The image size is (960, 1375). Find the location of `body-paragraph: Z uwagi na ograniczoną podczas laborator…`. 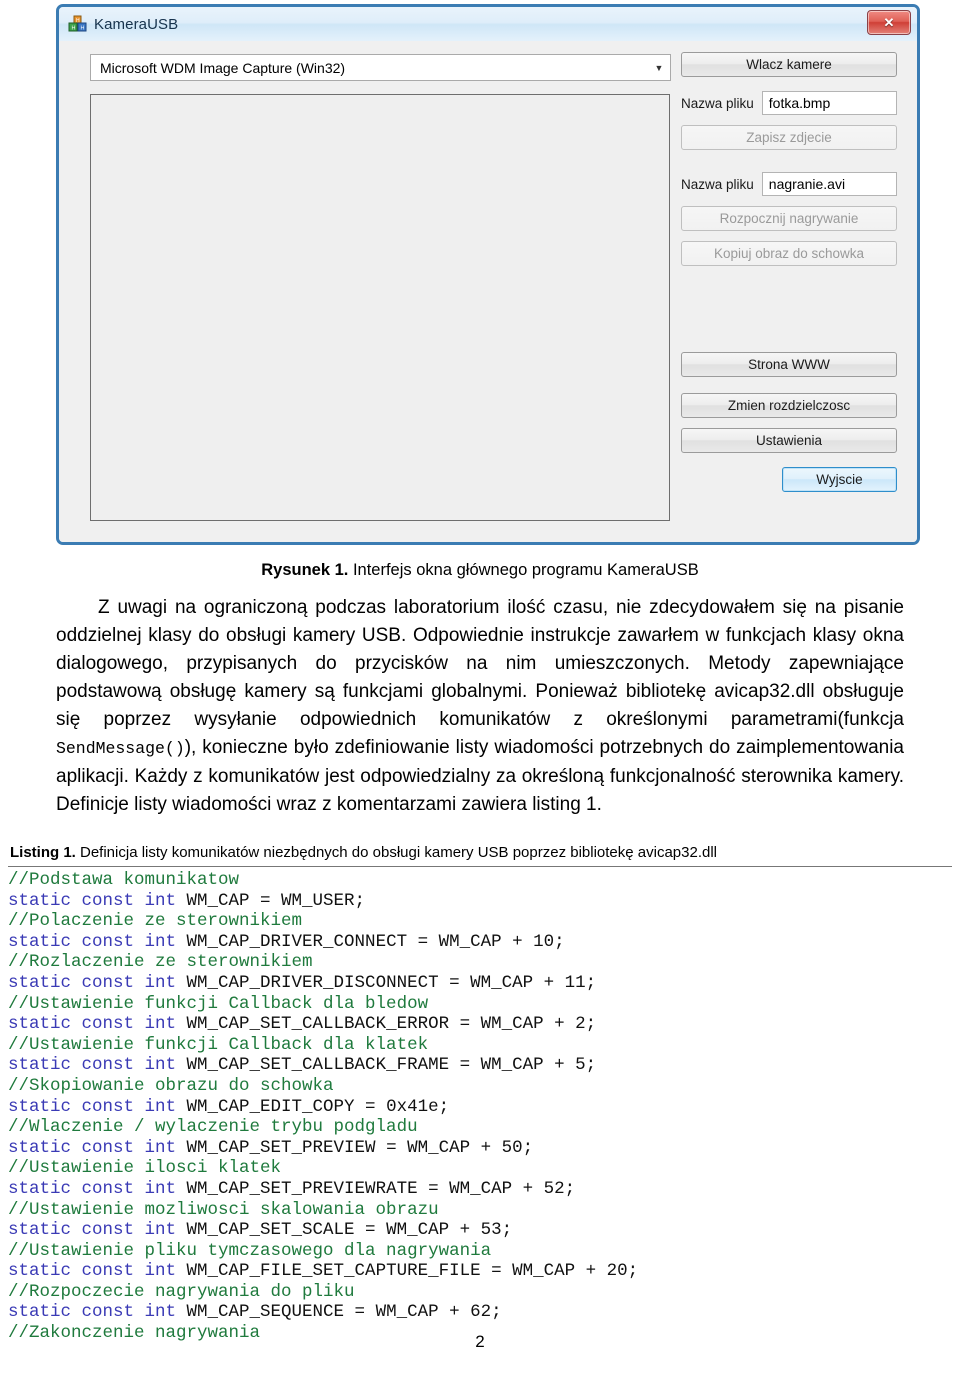

body-paragraph: Z uwagi na ograniczoną podczas laborator… is located at coordinates (480, 706).